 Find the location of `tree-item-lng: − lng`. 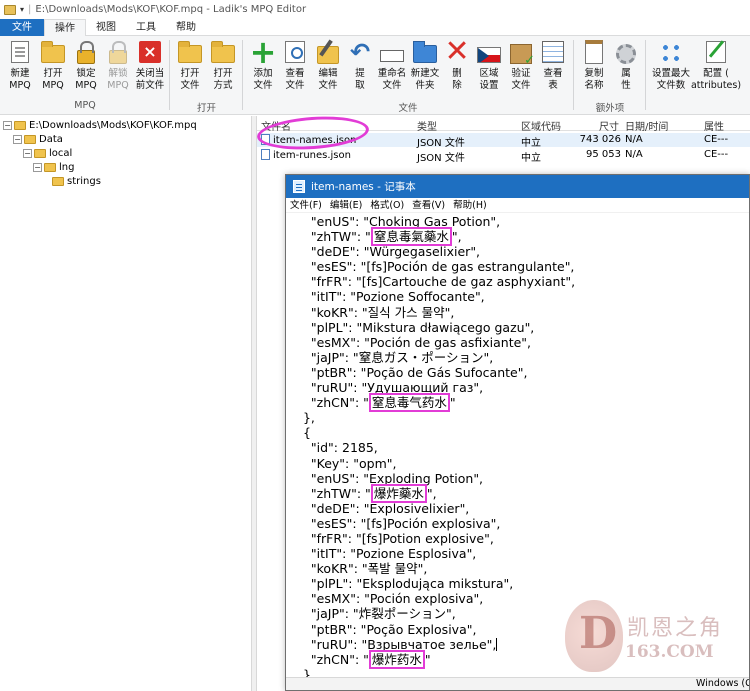

tree-item-lng: − lng is located at coordinates (53, 167).